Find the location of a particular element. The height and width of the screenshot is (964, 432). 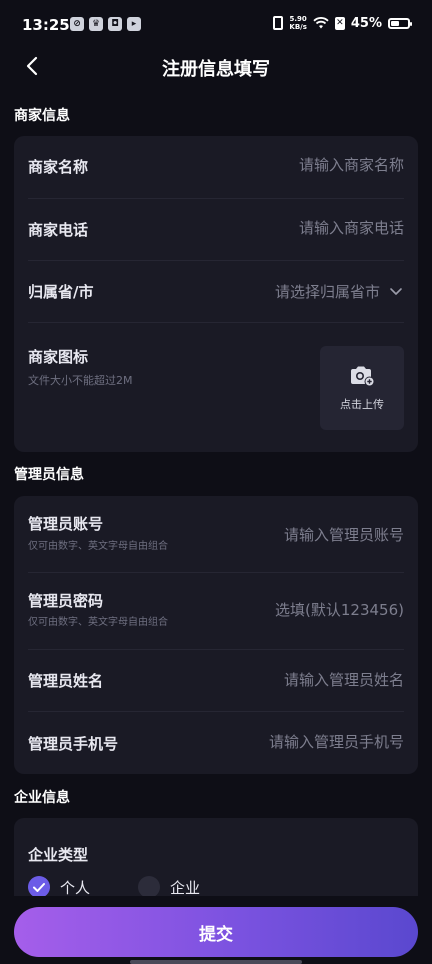

merchant-name-row: 商家名称 is located at coordinates (216, 167).